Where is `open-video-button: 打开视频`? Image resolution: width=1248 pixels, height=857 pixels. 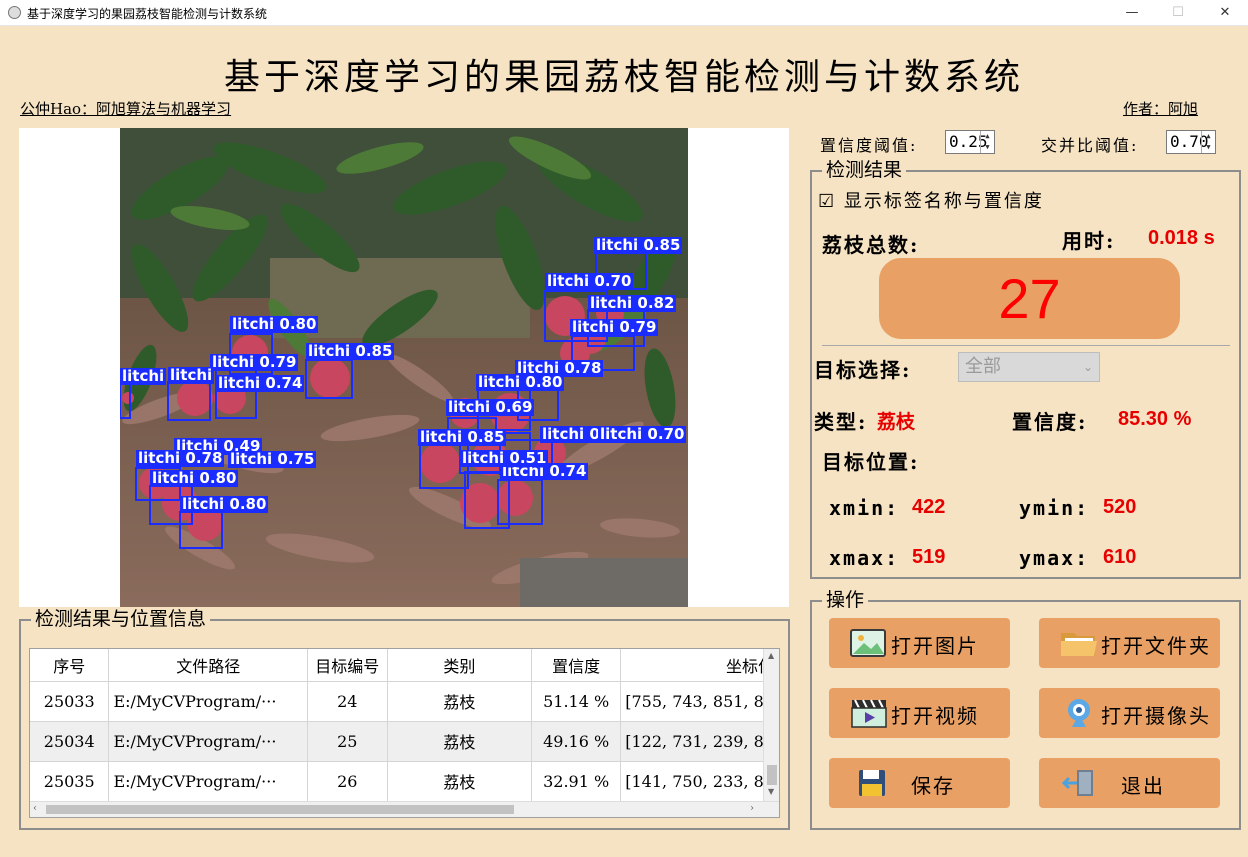 open-video-button: 打开视频 is located at coordinates (919, 713).